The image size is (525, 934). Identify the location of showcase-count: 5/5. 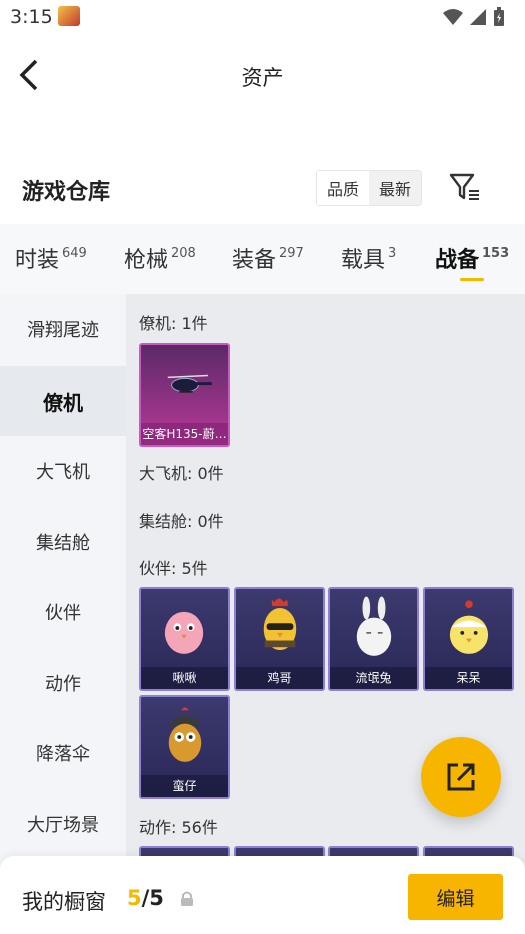
(145, 898).